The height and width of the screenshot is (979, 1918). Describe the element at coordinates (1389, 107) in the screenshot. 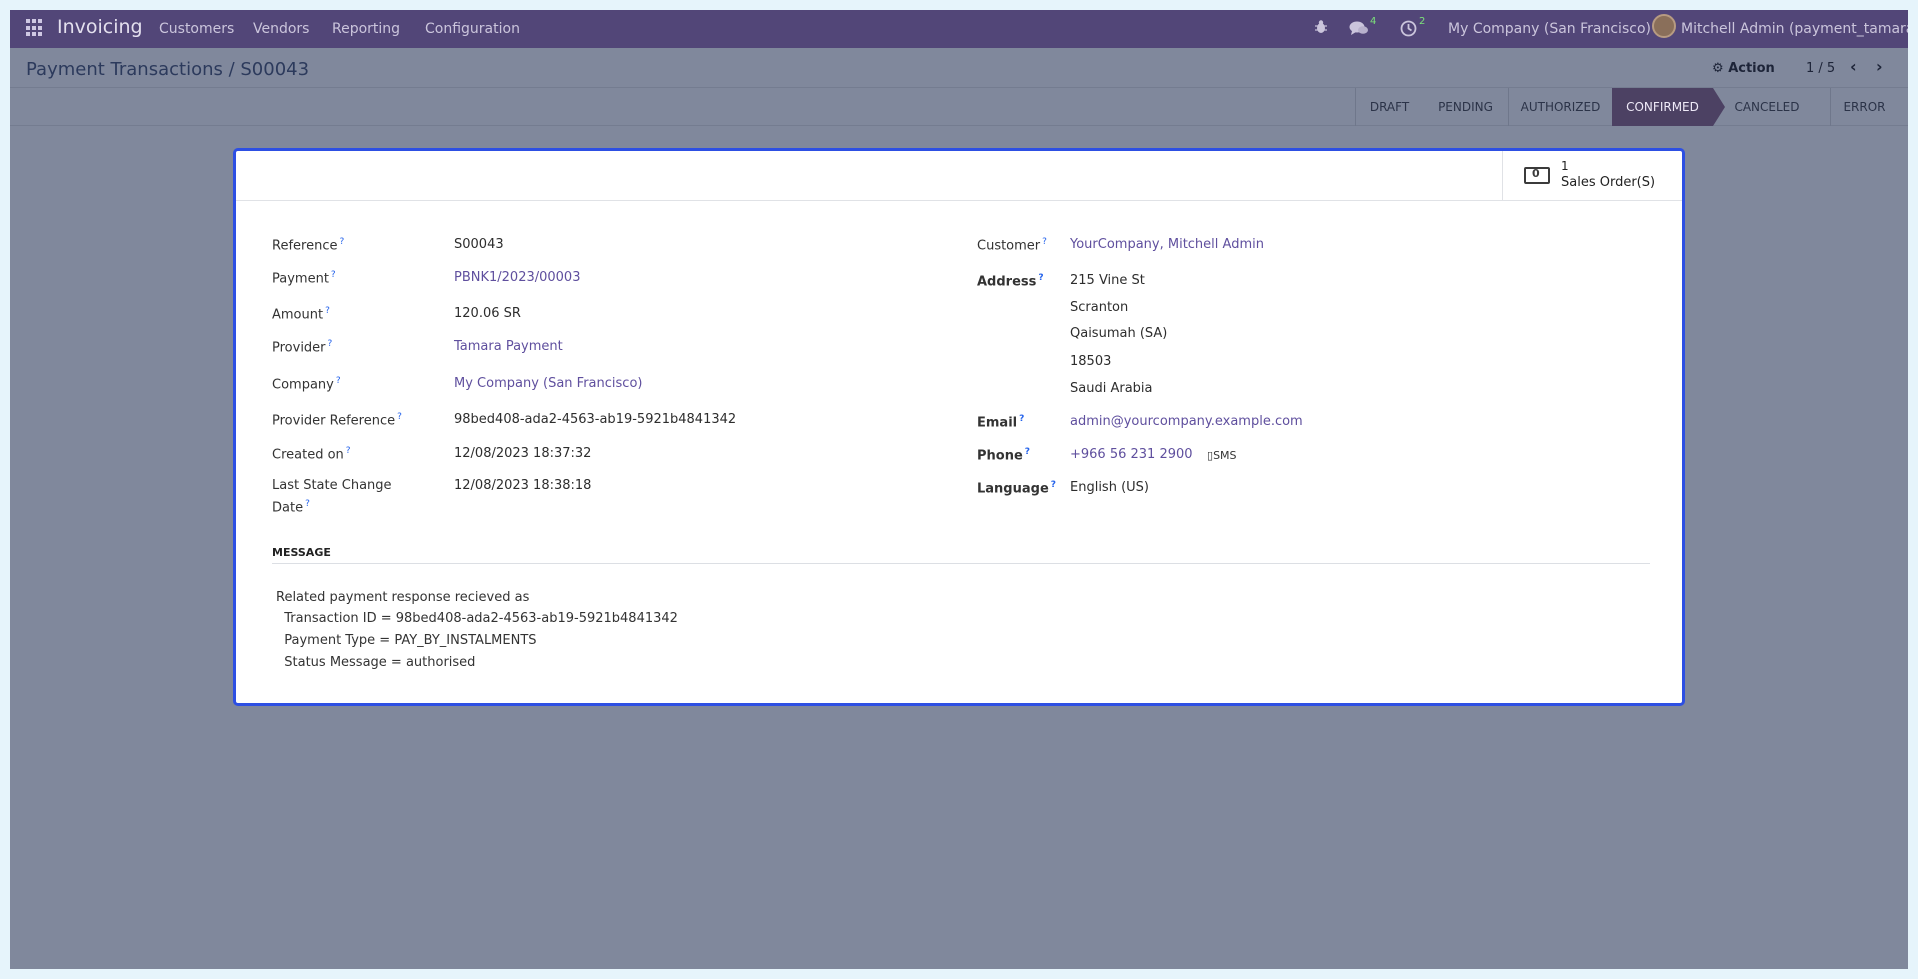

I see `stage-draft: DRAFT` at that location.